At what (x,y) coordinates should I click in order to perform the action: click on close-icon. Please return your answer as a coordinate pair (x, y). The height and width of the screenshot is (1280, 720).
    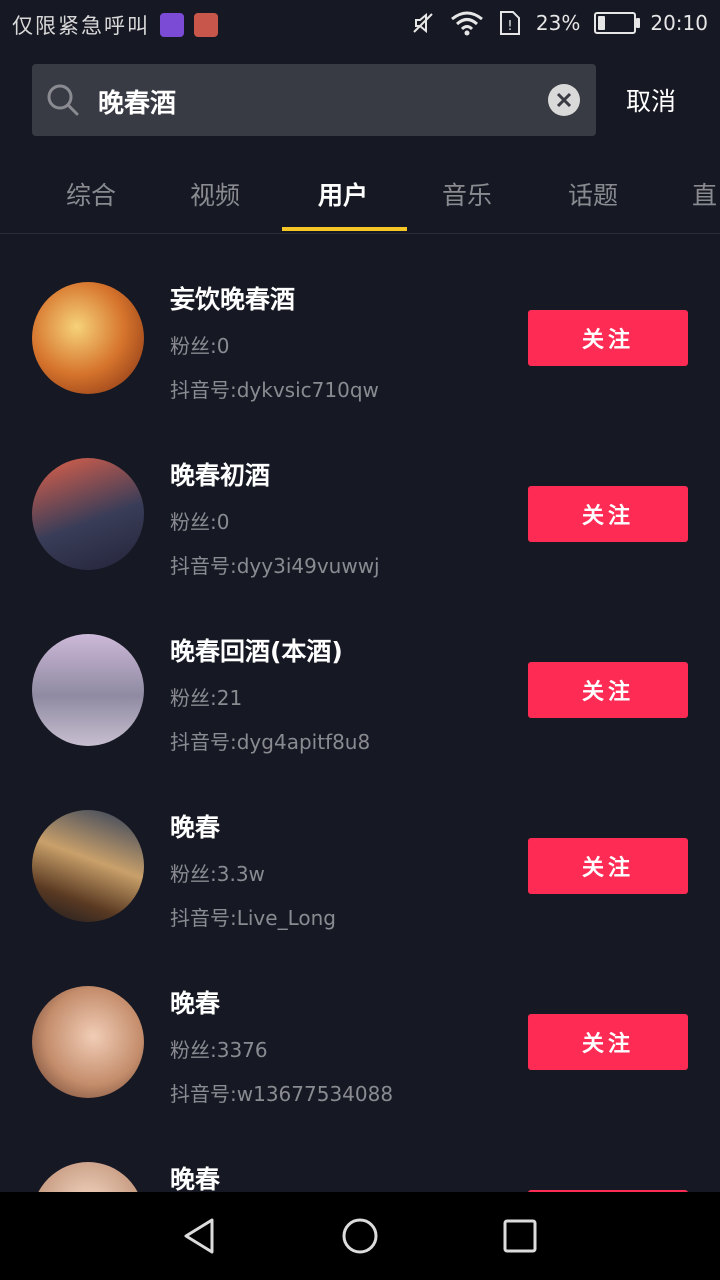
    Looking at the image, I should click on (564, 100).